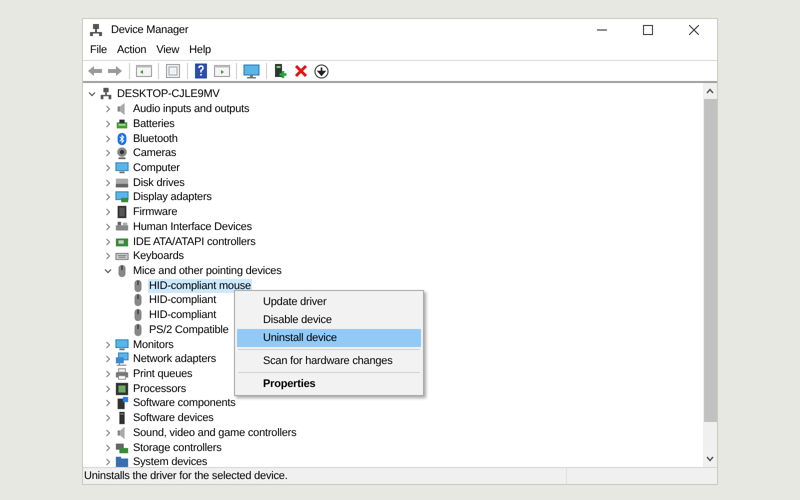 The image size is (800, 500). I want to click on download-circle-icon, so click(321, 71).